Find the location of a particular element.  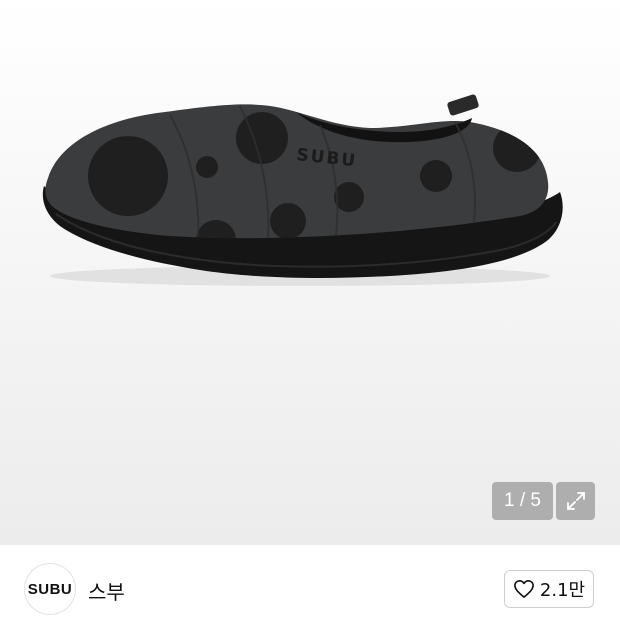

image-counter-text: 1 / 5 is located at coordinates (522, 500).